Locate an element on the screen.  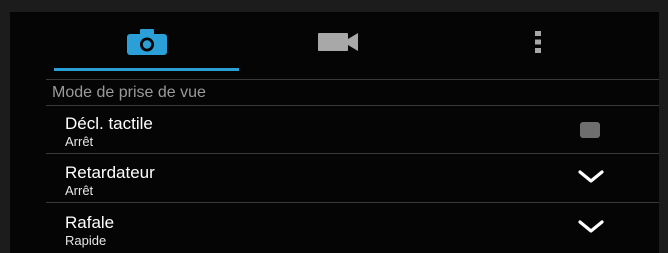
setting-title: Rafale is located at coordinates (90, 222).